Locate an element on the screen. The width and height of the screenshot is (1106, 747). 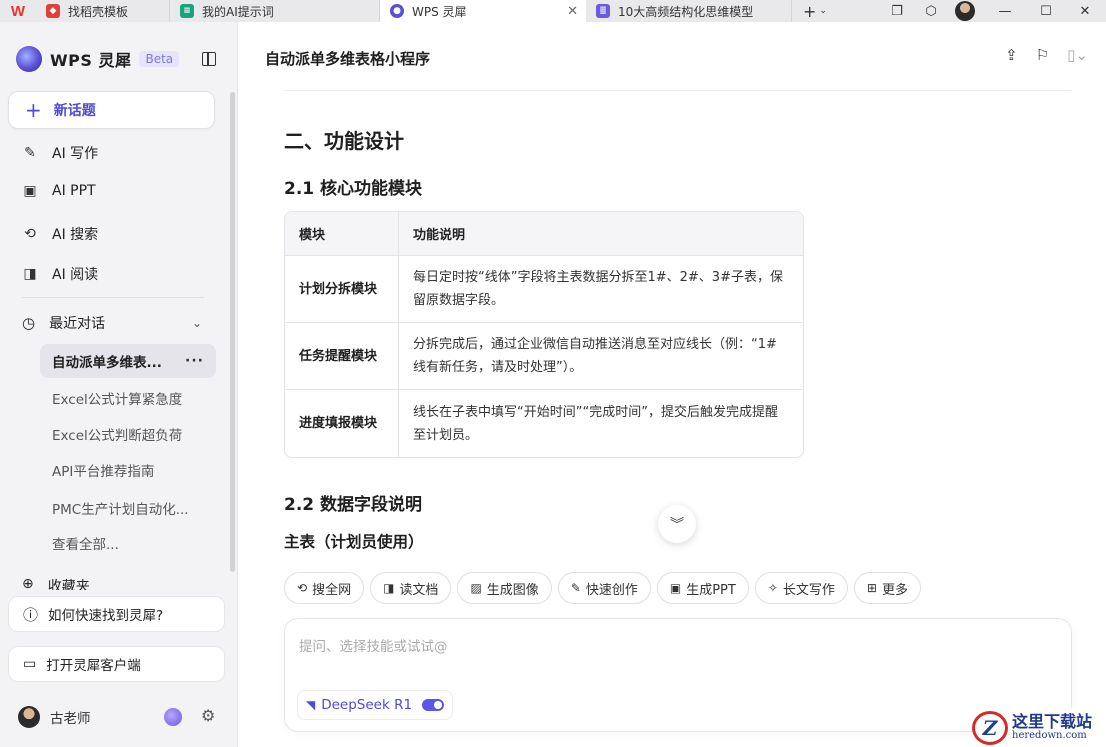
grid-more-icon: ⊞ is located at coordinates (871, 588).